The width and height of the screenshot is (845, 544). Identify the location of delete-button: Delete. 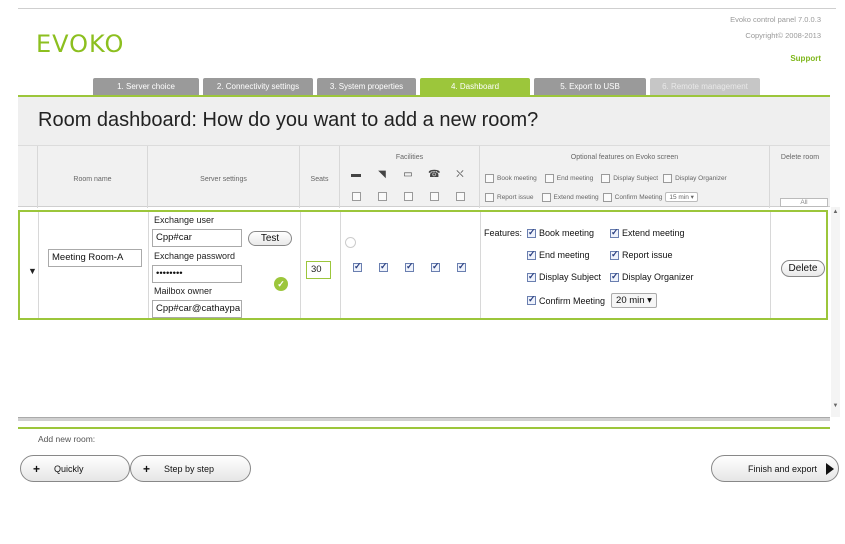
(803, 268).